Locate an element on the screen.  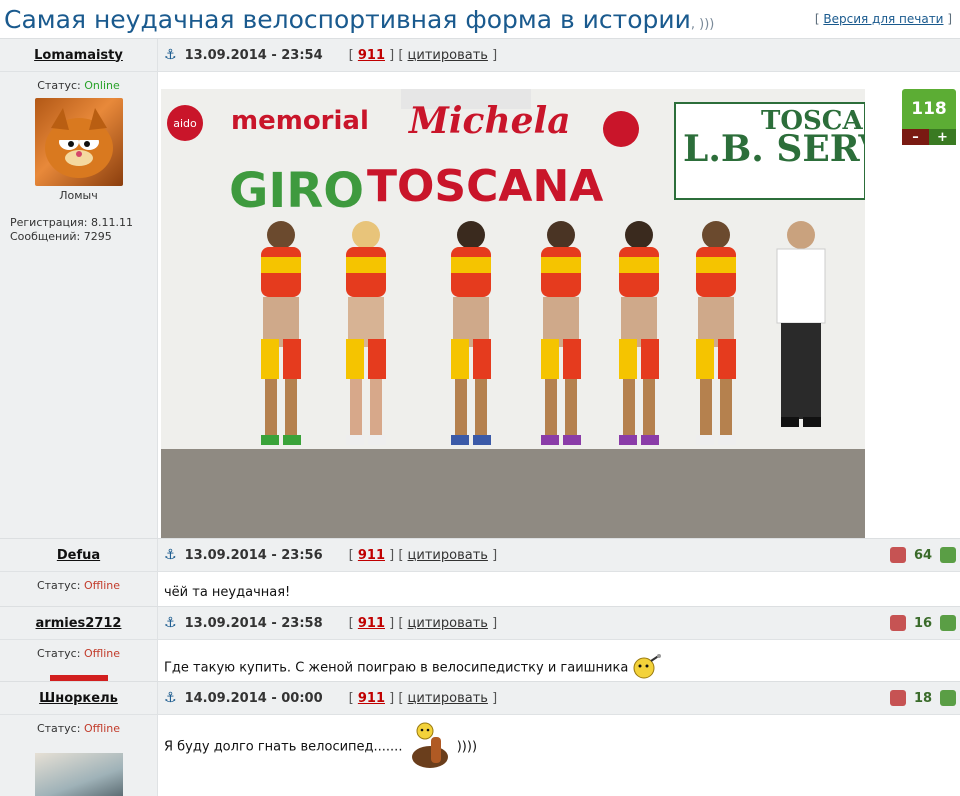
print-version-link: Версия для печати is located at coordinates (883, 19).